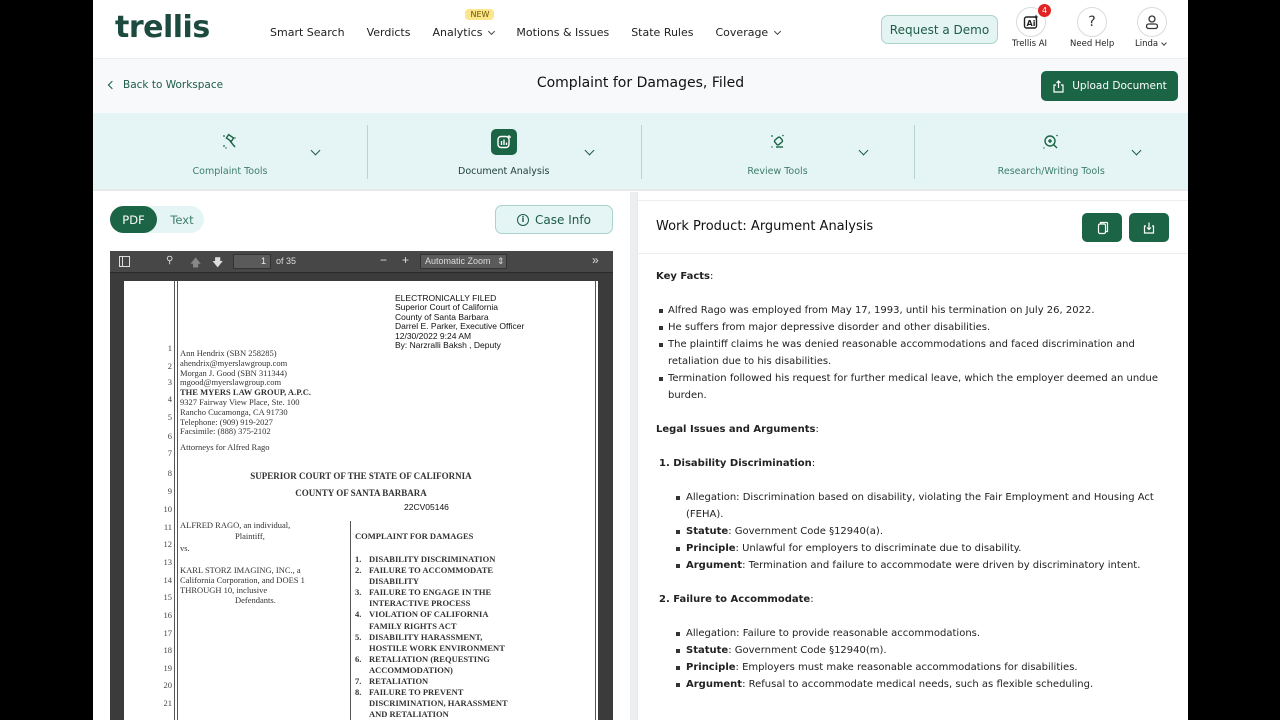 Image resolution: width=1280 pixels, height=720 pixels. What do you see at coordinates (405, 260) in the screenshot?
I see `zoom-in-icon: +` at bounding box center [405, 260].